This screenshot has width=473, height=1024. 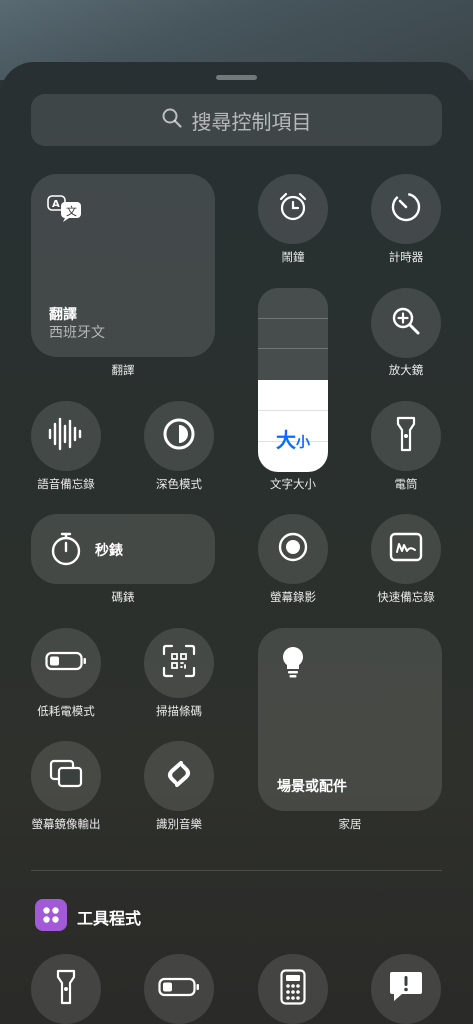 What do you see at coordinates (179, 824) in the screenshot?
I see `shazam-label: 識別音樂` at bounding box center [179, 824].